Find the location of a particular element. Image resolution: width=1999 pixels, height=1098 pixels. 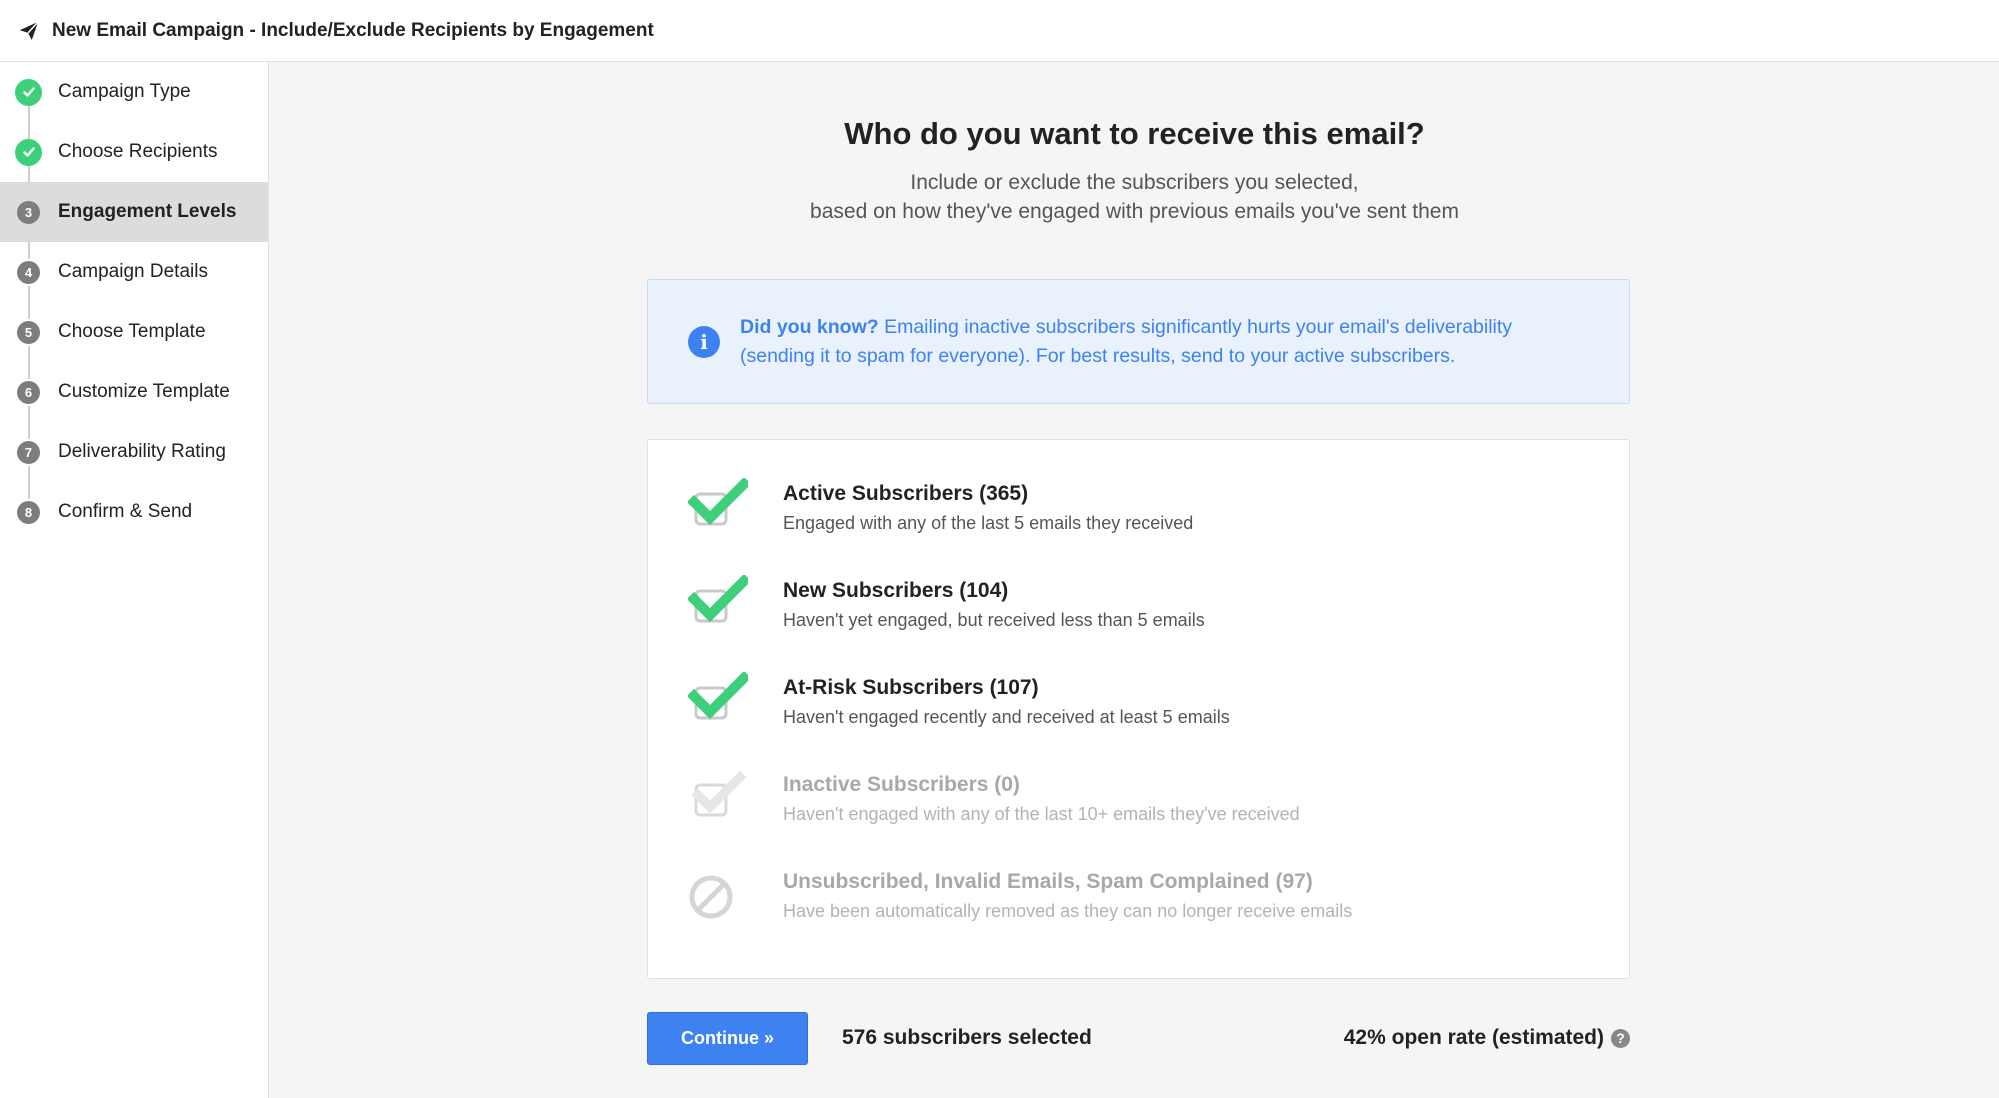

step-choose-recipients: Choose Recipients is located at coordinates (134, 152).